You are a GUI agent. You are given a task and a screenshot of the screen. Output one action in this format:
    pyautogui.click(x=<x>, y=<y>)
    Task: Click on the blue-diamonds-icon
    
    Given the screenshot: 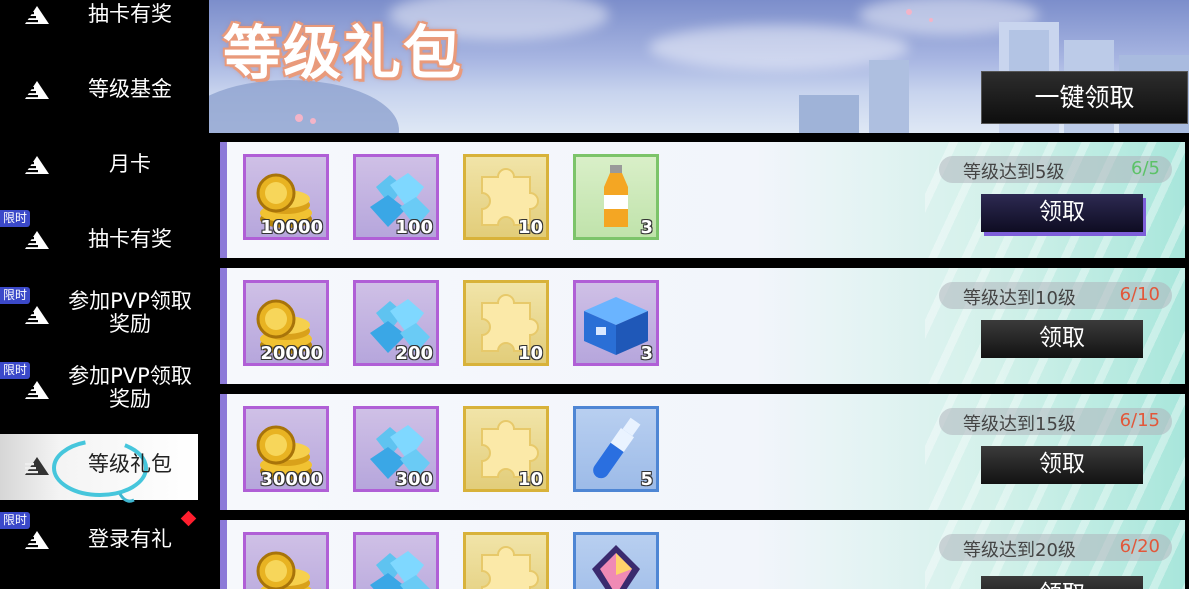 What is the action you would take?
    pyautogui.click(x=400, y=570)
    